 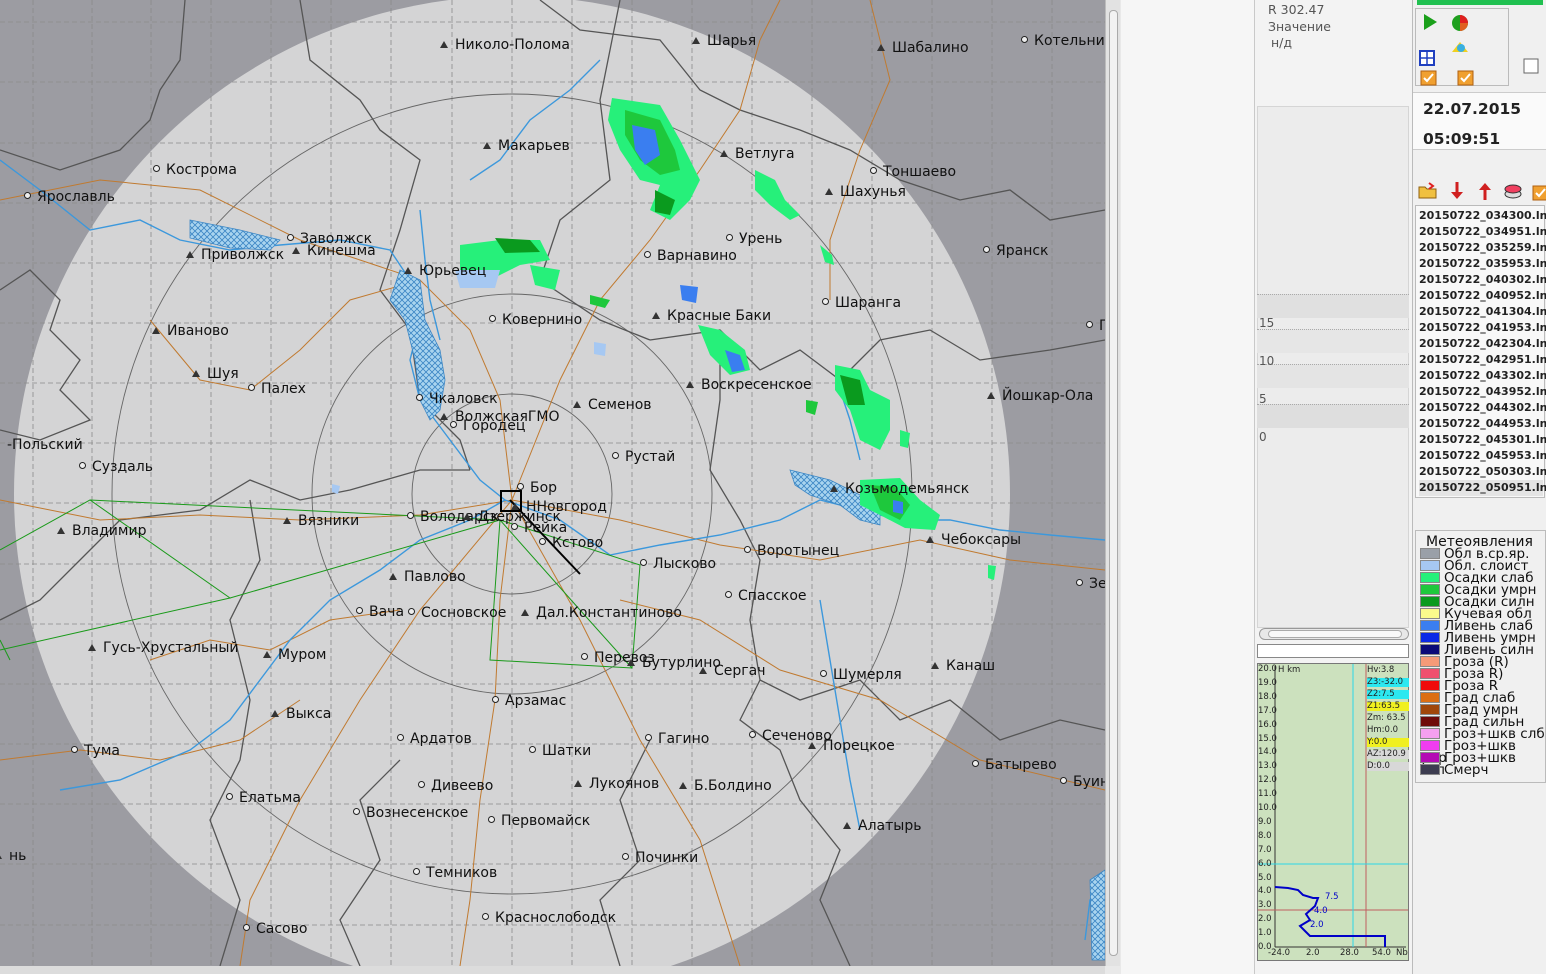 I want to click on city-label: Кострома, so click(x=195, y=170).